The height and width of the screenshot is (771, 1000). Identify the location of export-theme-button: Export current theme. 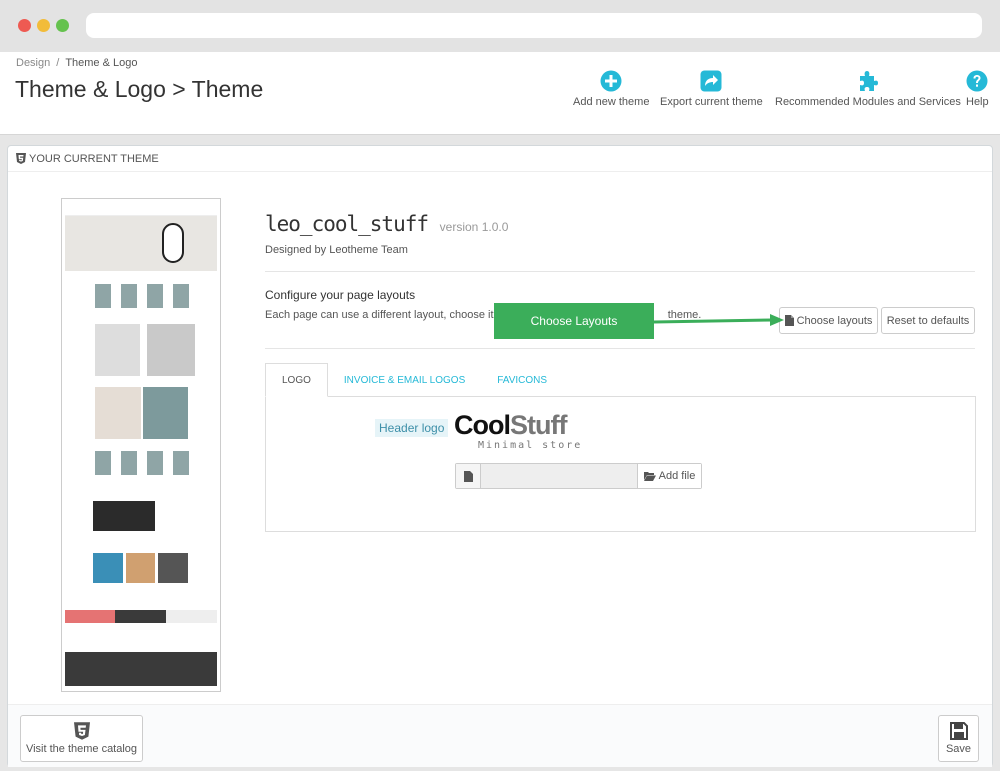
(711, 89).